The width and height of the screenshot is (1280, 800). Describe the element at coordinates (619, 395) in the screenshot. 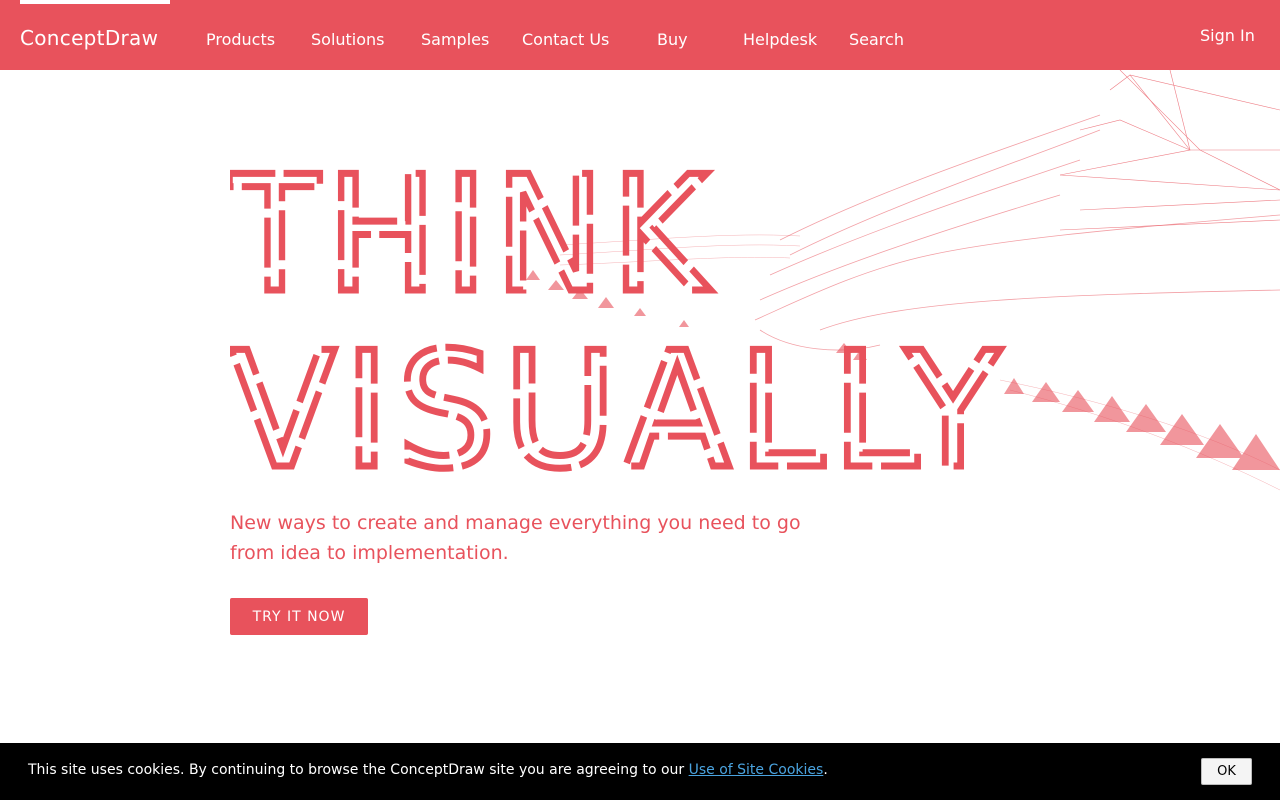

I see `hero-title-visually: VISUALLY` at that location.